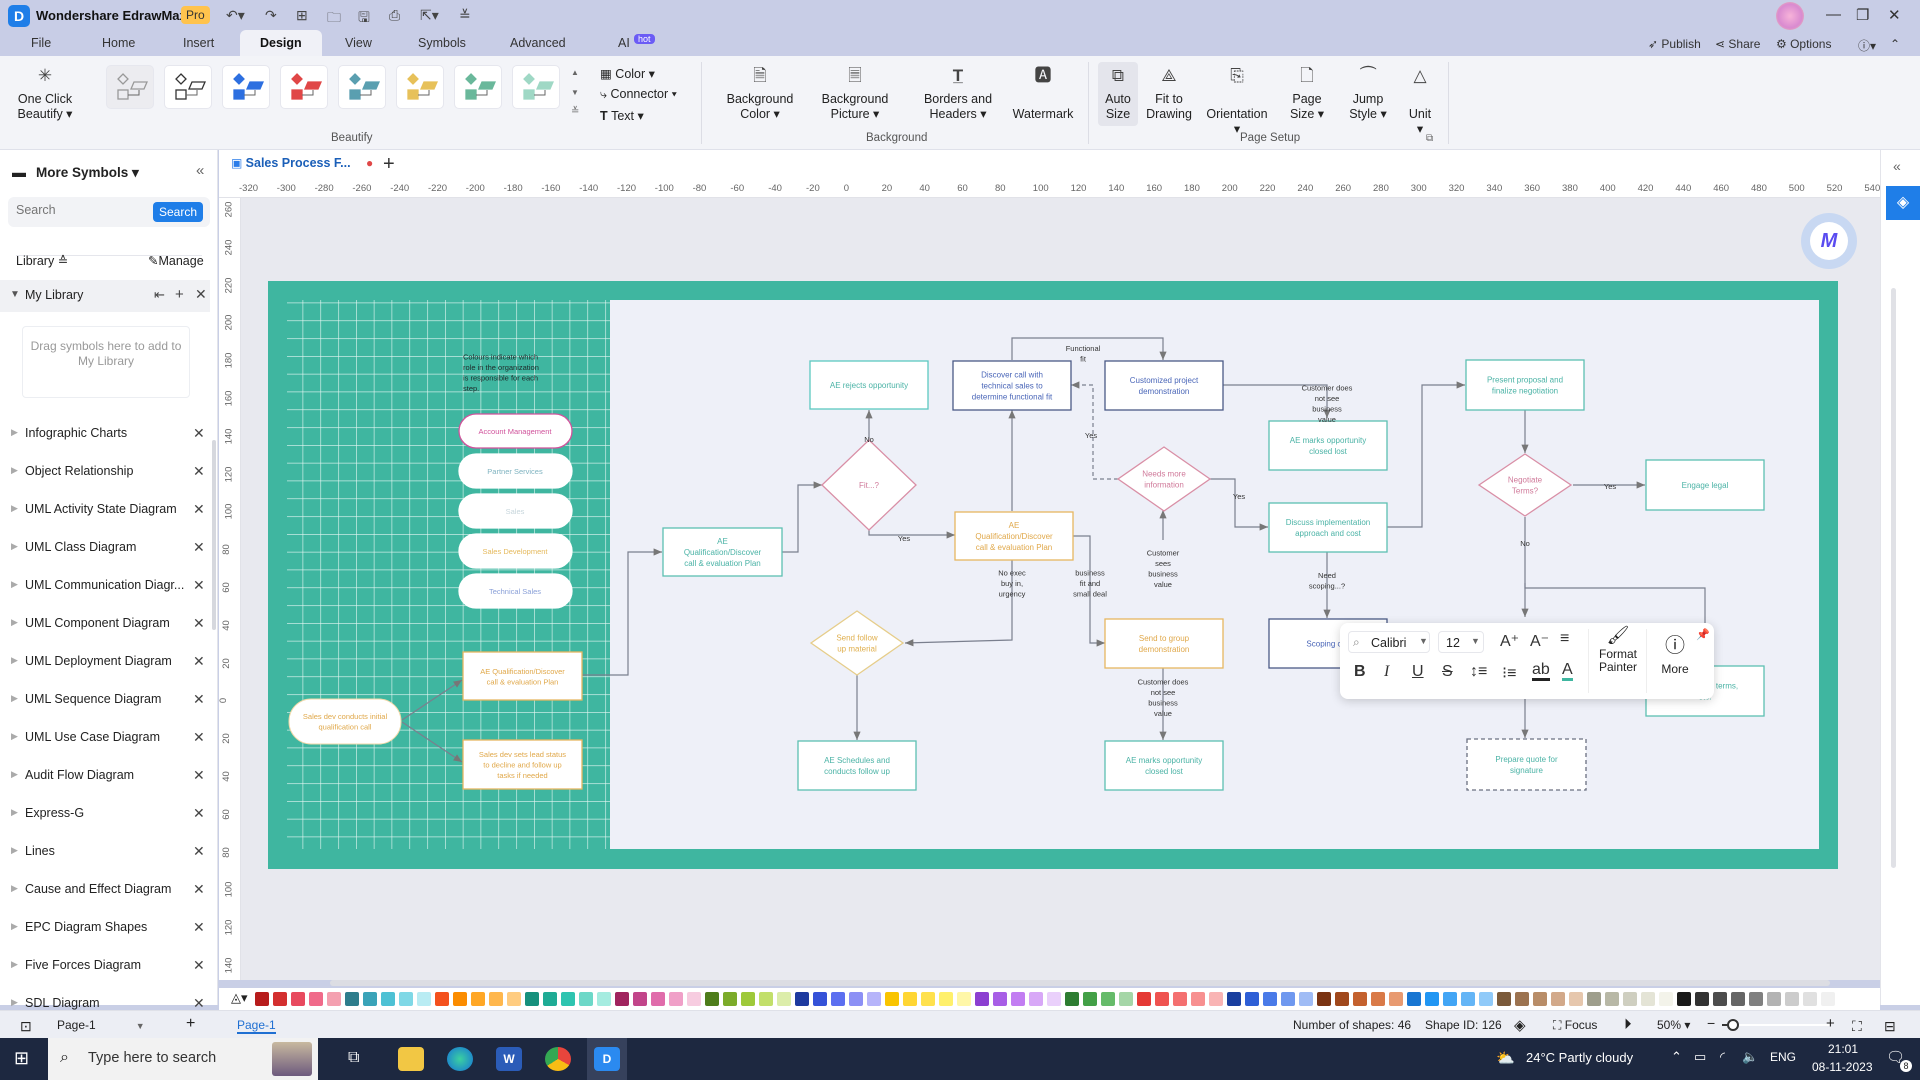 This screenshot has width=1920, height=1080. I want to click on fill-color-icon: ◬▾, so click(239, 998).